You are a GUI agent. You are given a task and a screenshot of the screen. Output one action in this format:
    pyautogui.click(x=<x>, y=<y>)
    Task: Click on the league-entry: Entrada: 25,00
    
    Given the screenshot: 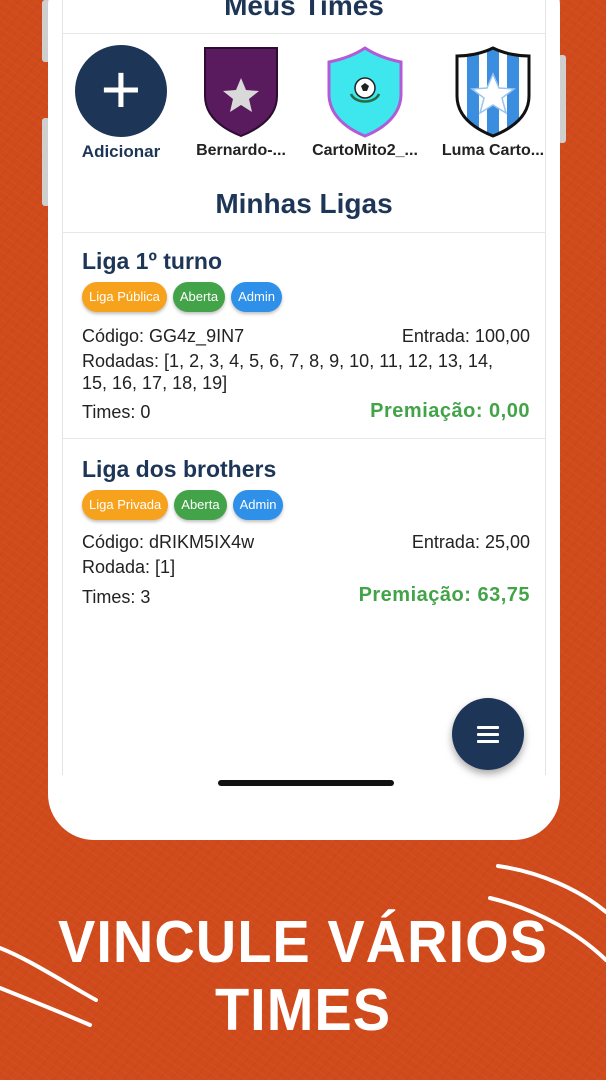 What is the action you would take?
    pyautogui.click(x=470, y=542)
    